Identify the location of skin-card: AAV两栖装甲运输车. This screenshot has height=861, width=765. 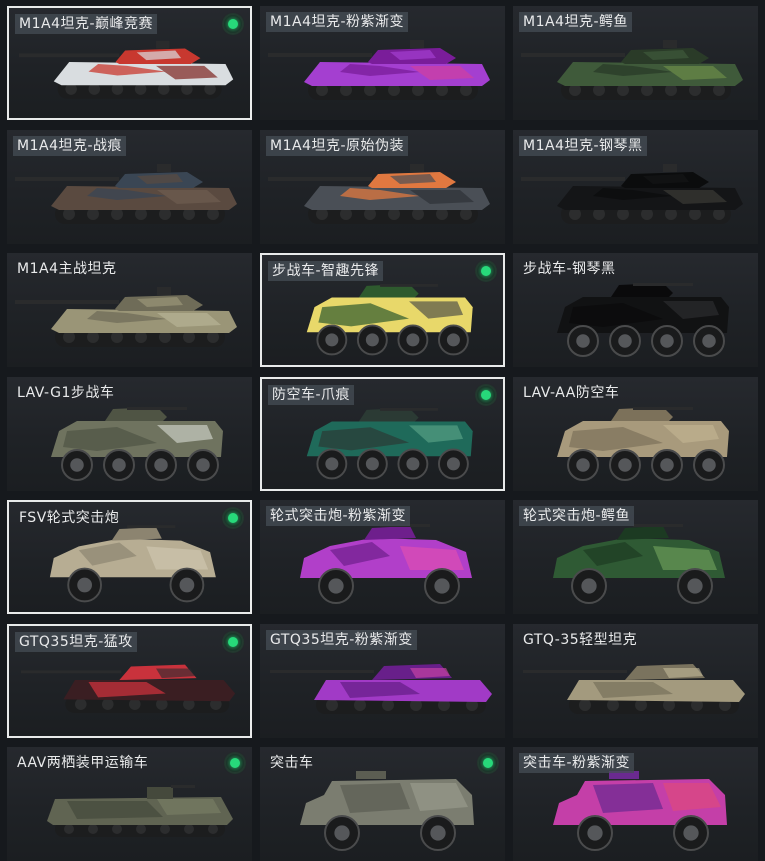
(129, 804).